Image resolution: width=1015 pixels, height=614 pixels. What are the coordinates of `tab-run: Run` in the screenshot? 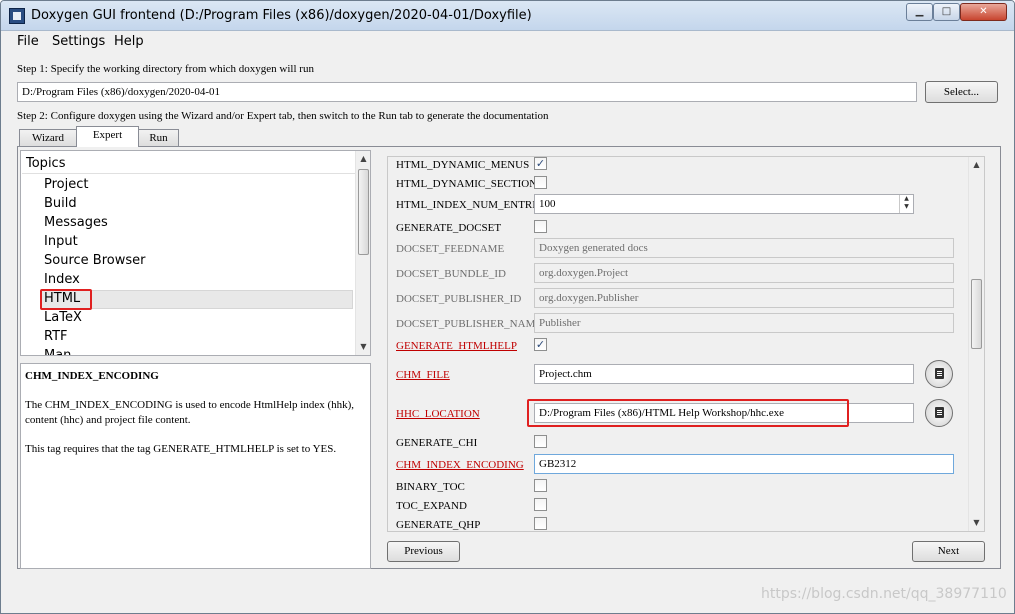 It's located at (158, 138).